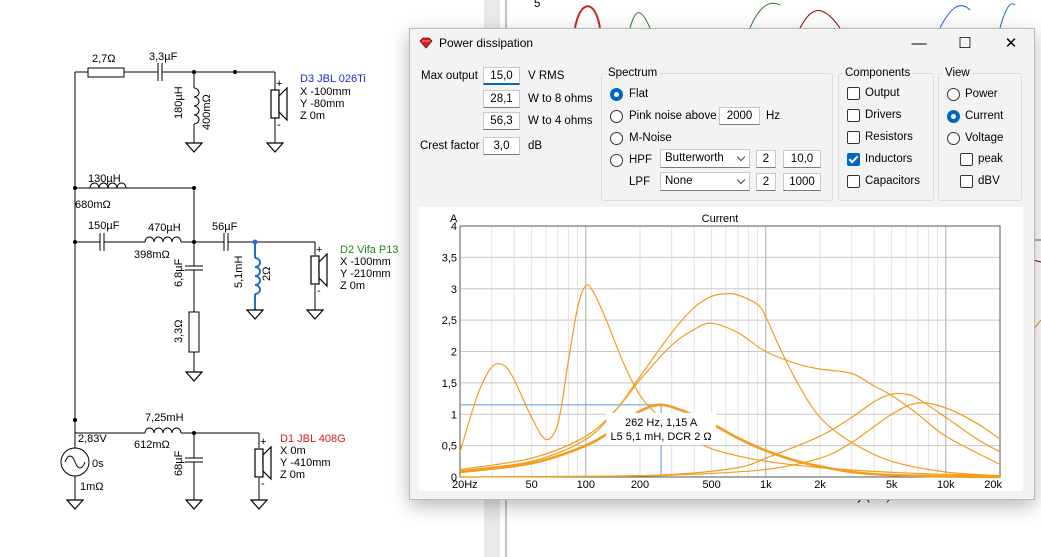 Image resolution: width=1041 pixels, height=557 pixels. I want to click on power-radio, so click(953, 94).